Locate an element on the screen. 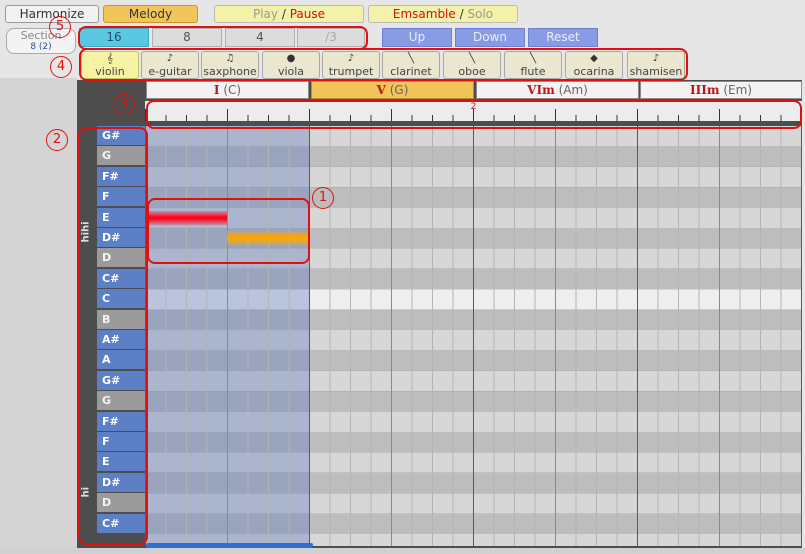  chord-name: (C) is located at coordinates (232, 90).